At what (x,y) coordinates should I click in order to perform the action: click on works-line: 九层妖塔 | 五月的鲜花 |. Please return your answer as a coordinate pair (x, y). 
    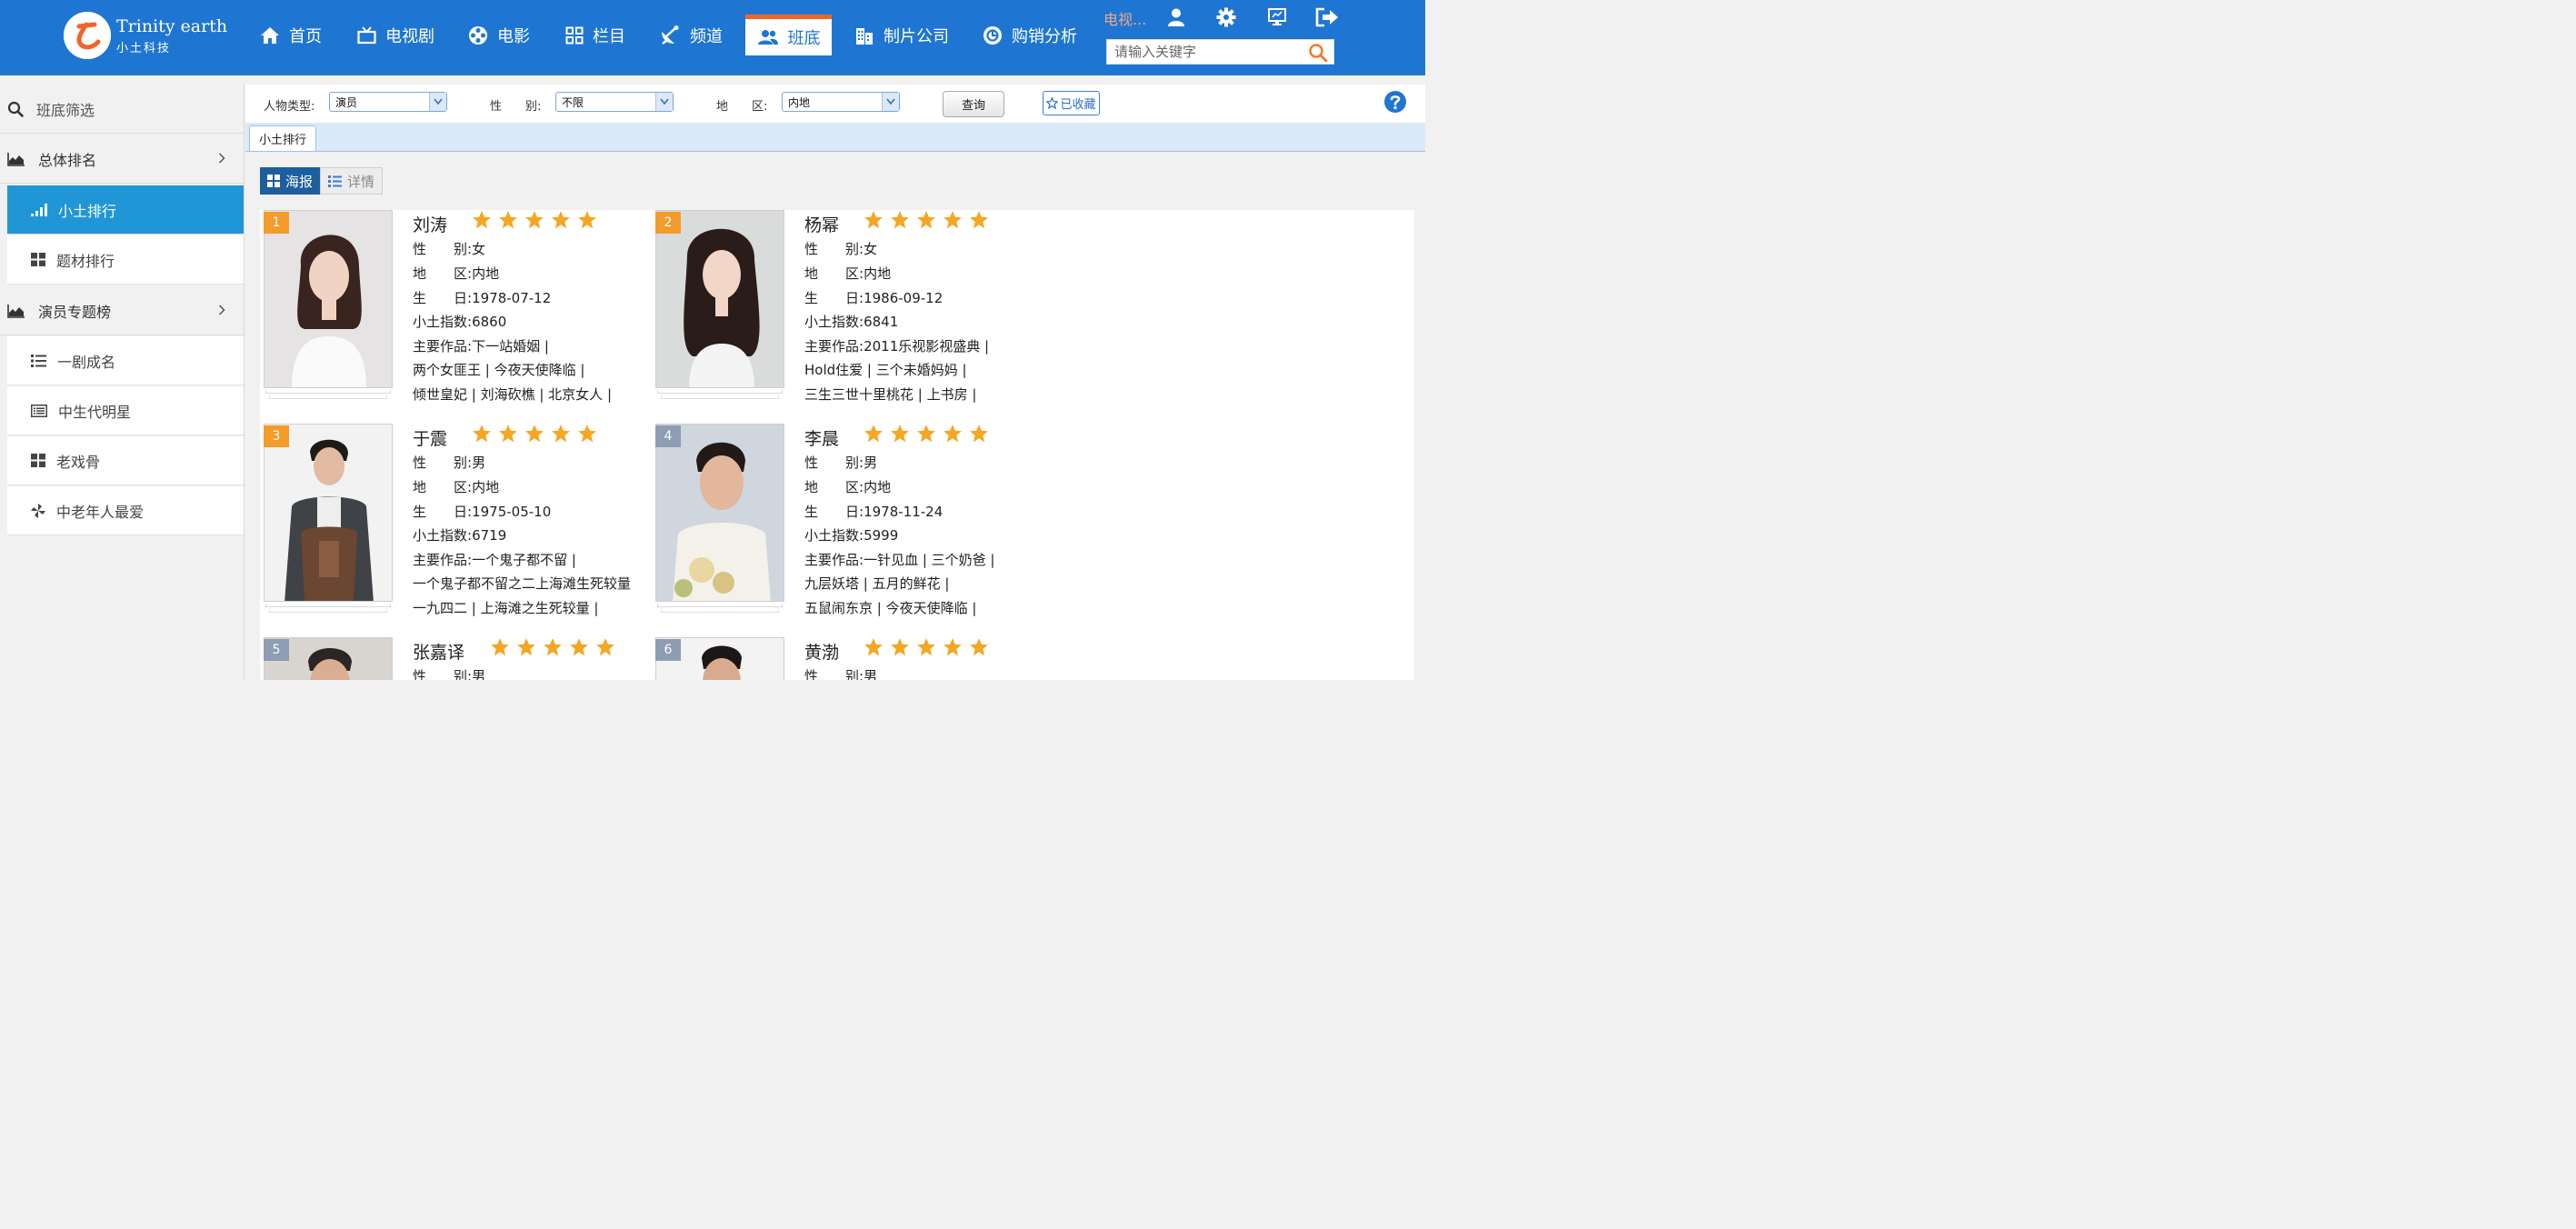
    Looking at the image, I should click on (876, 583).